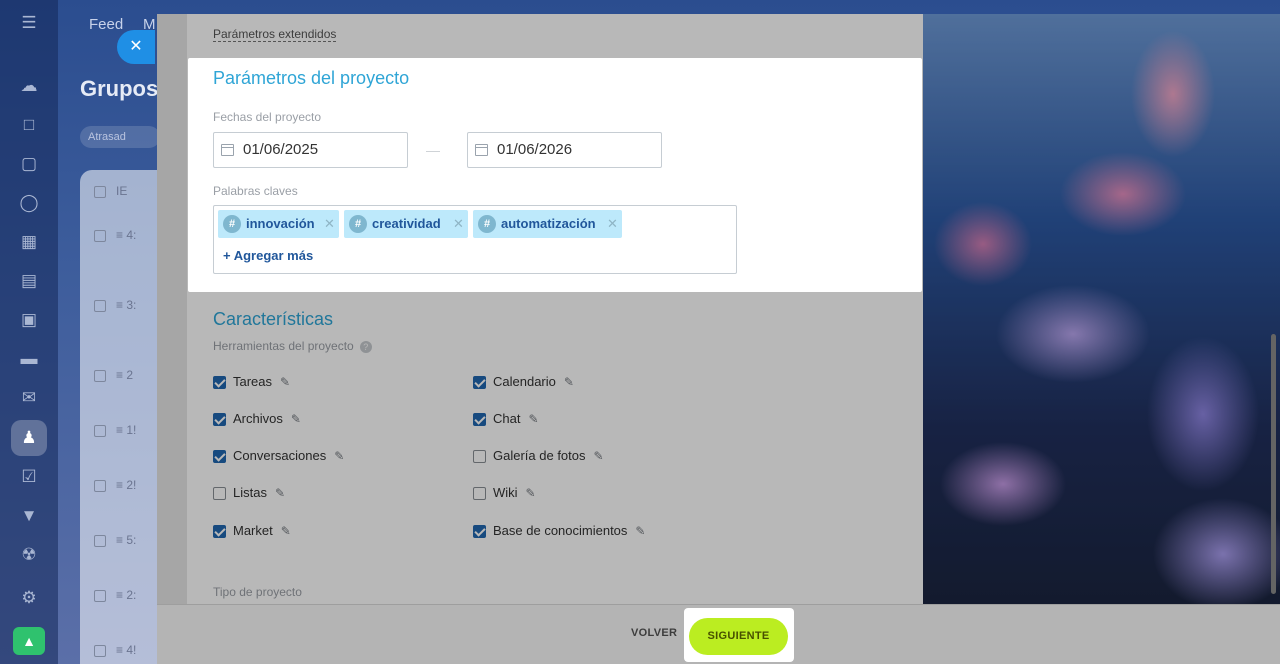  What do you see at coordinates (124, 430) in the screenshot?
I see `table-row: ≡ 1!` at bounding box center [124, 430].